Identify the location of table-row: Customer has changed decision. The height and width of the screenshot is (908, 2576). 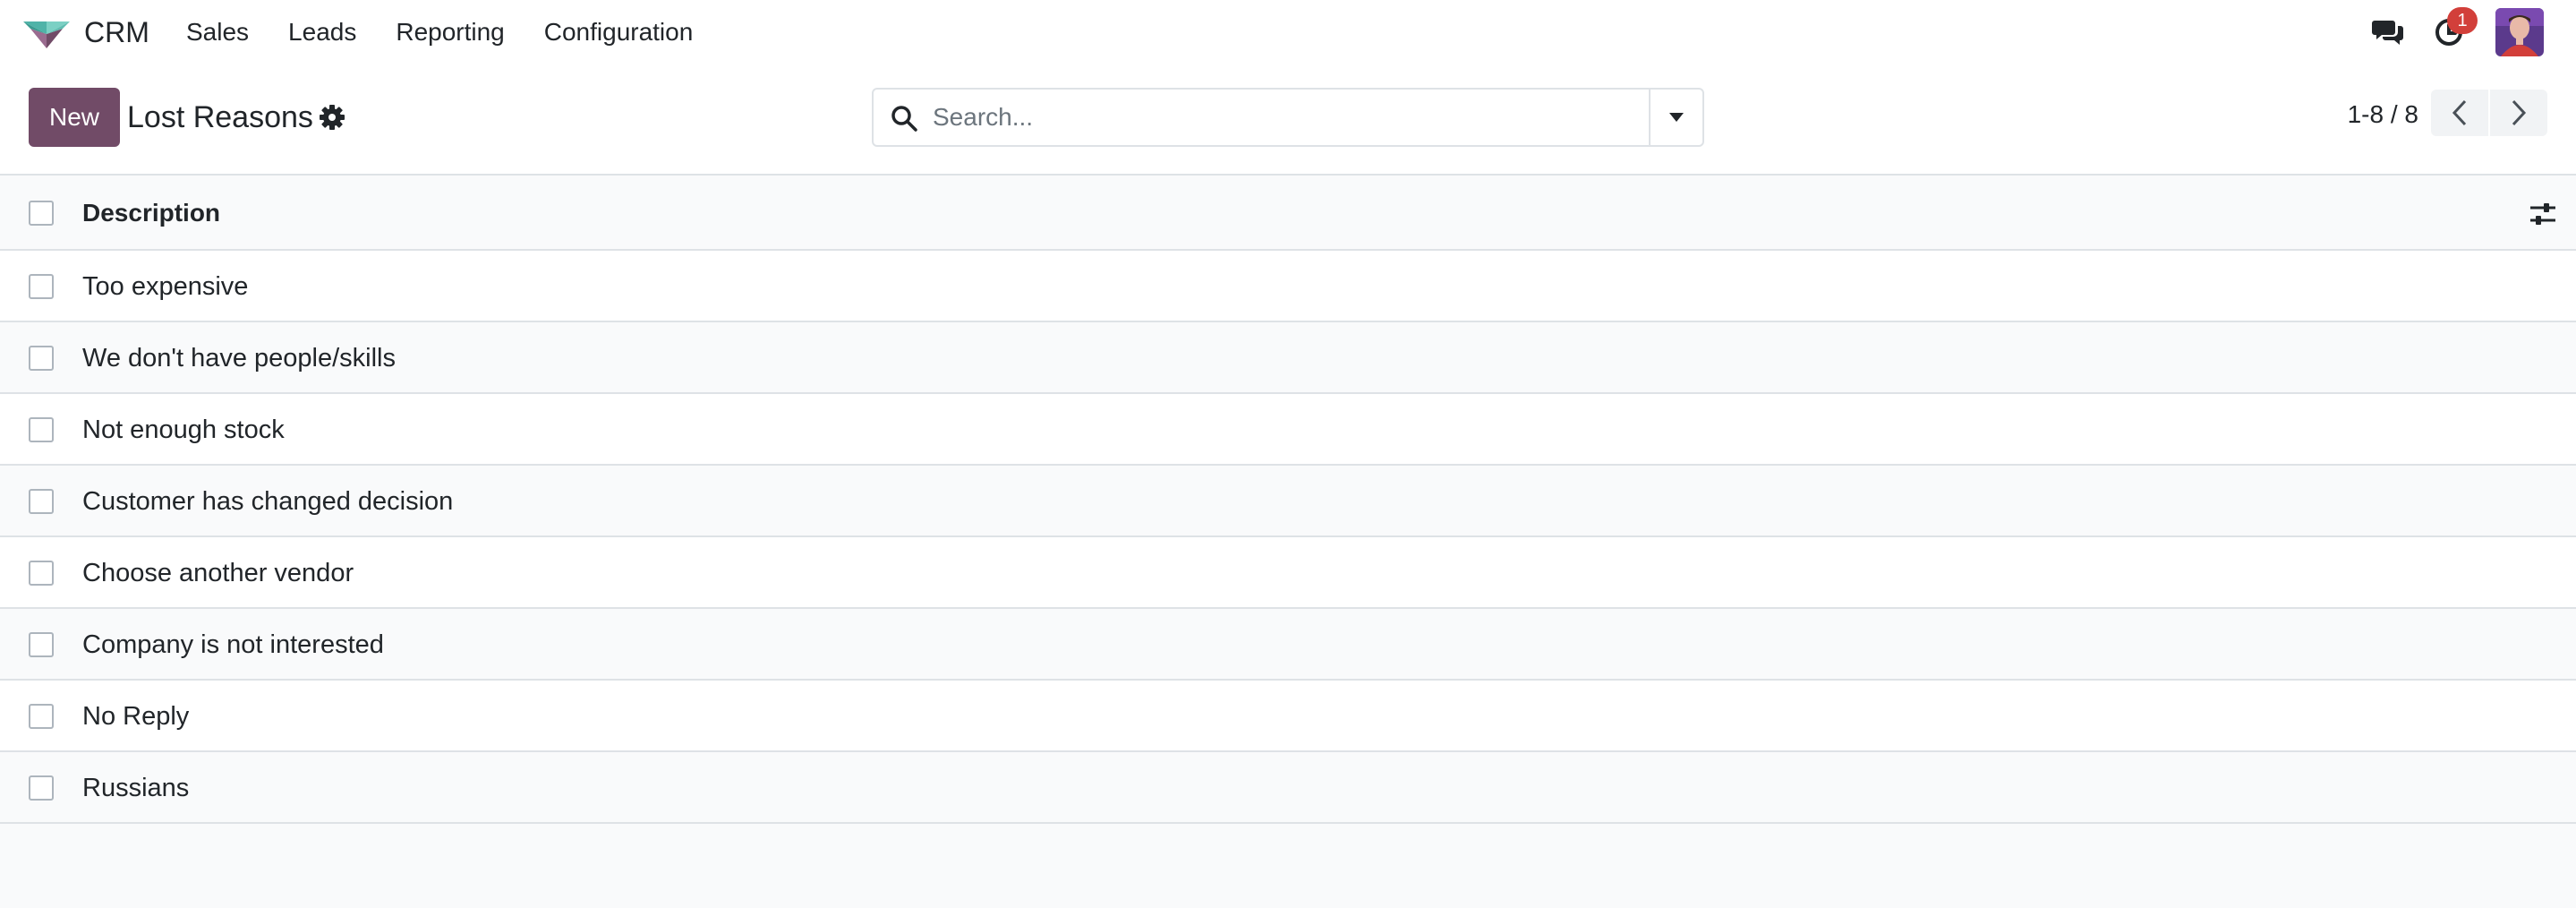
(1288, 501).